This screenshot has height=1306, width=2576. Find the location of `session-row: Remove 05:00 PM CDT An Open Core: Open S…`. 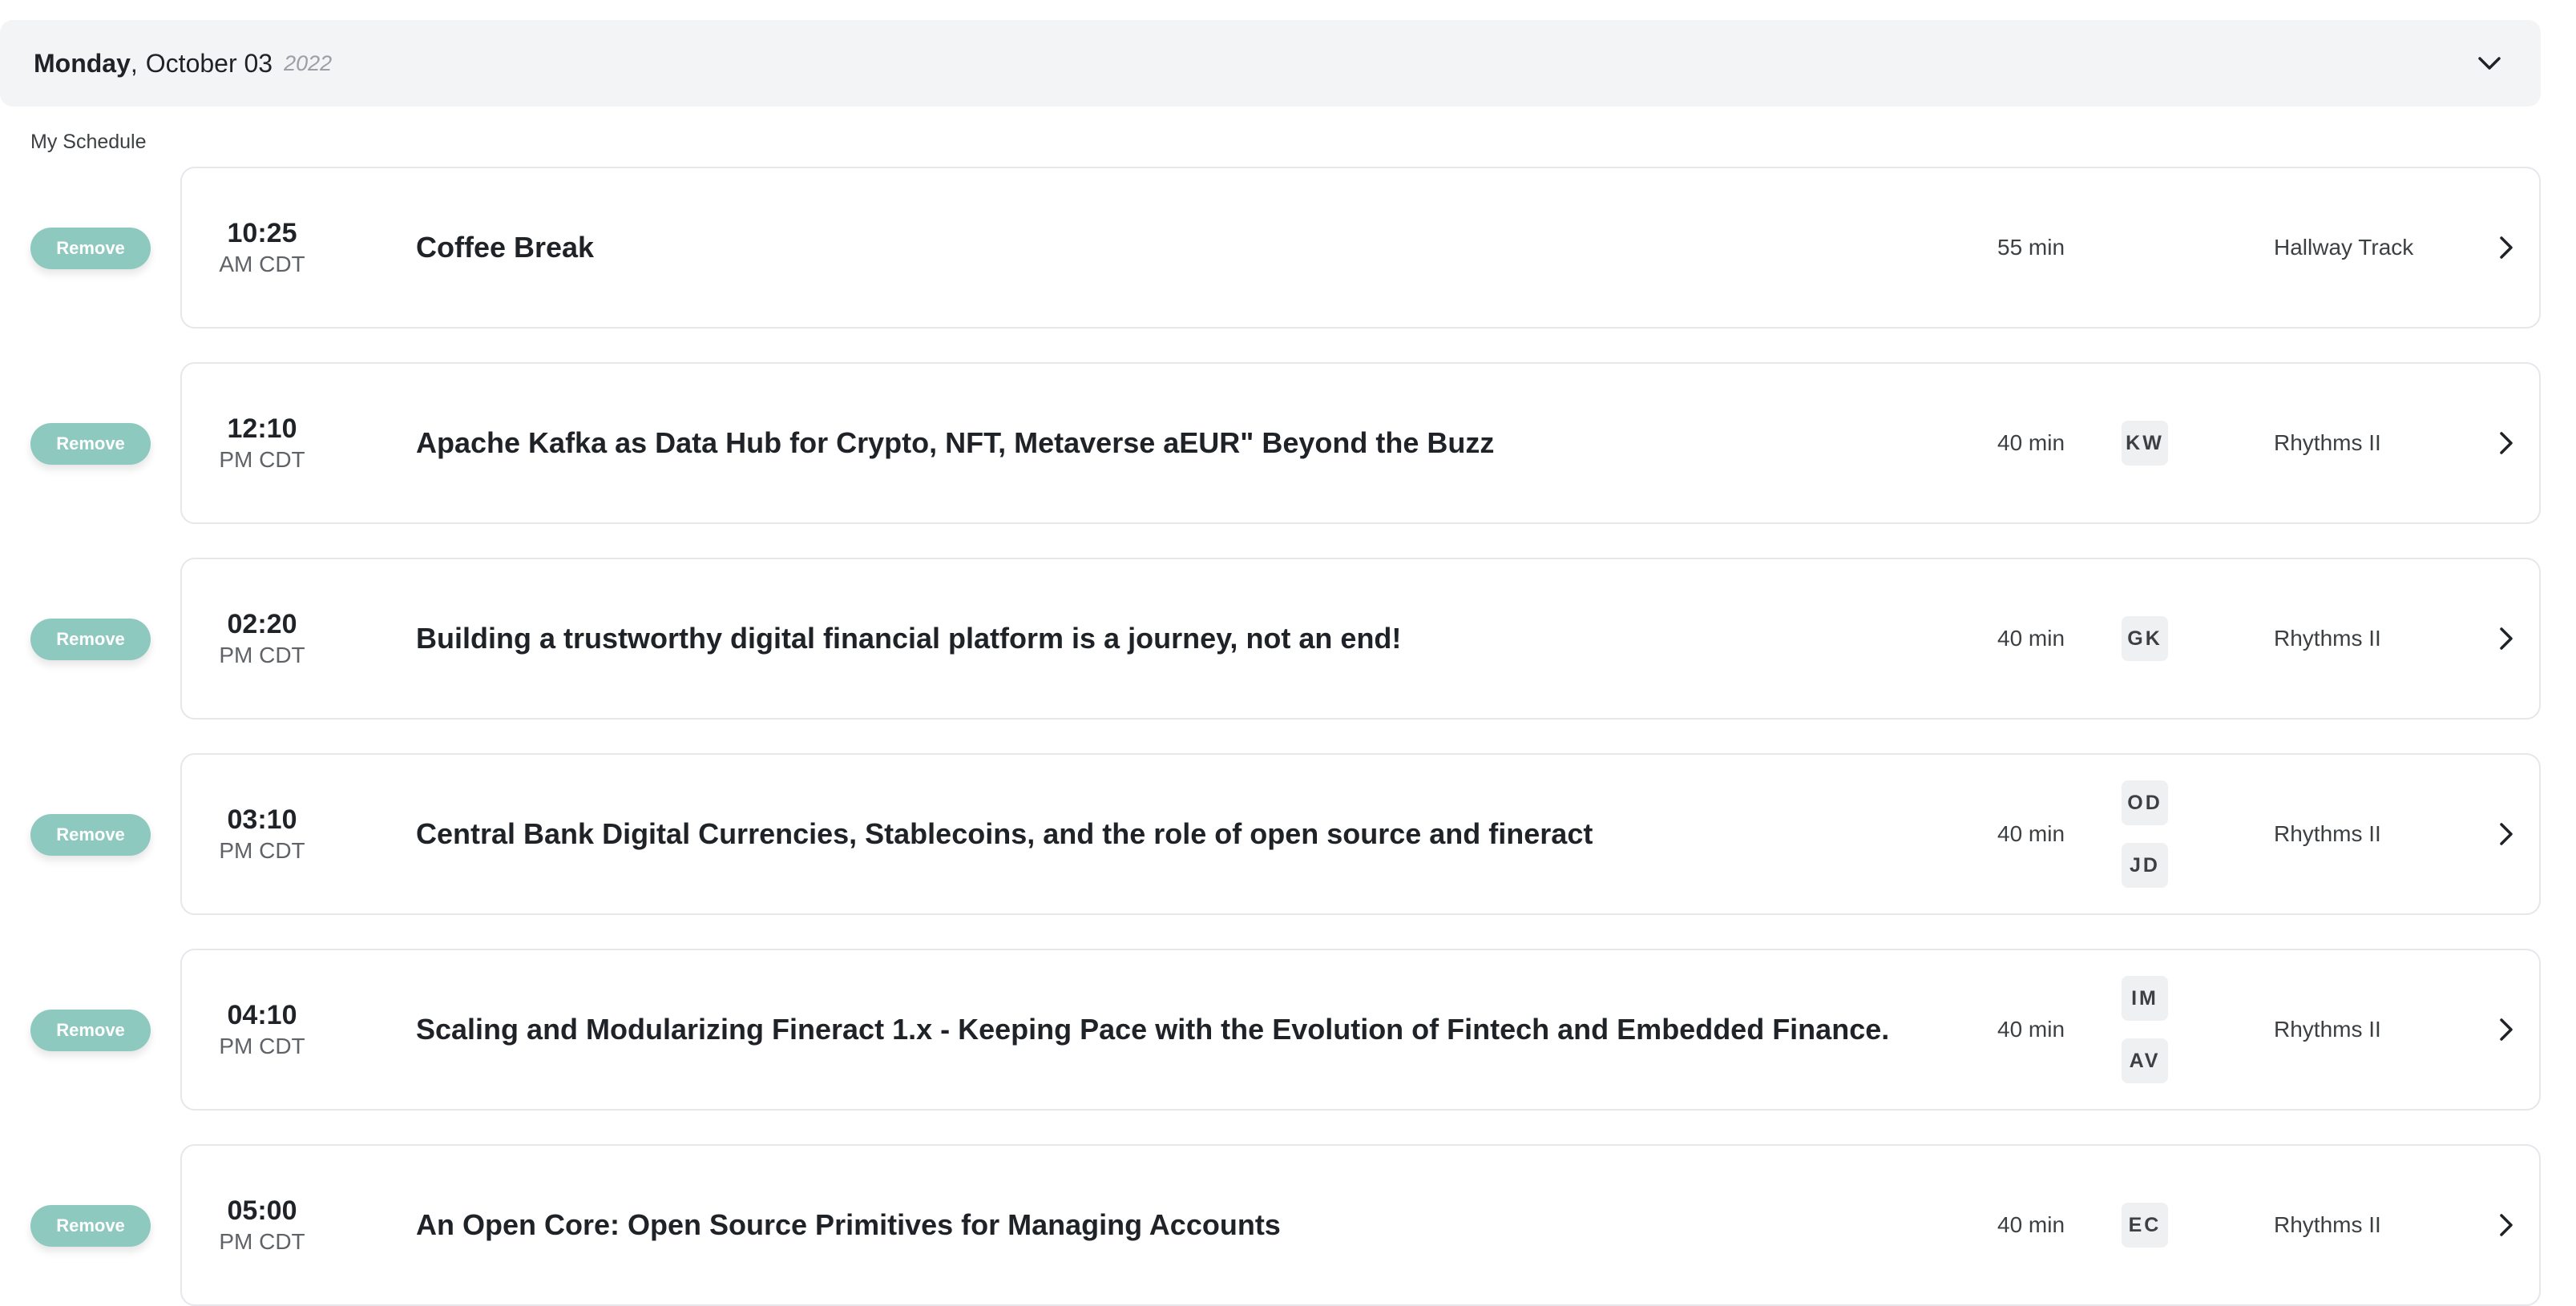

session-row: Remove 05:00 PM CDT An Open Core: Open S… is located at coordinates (1270, 1225).